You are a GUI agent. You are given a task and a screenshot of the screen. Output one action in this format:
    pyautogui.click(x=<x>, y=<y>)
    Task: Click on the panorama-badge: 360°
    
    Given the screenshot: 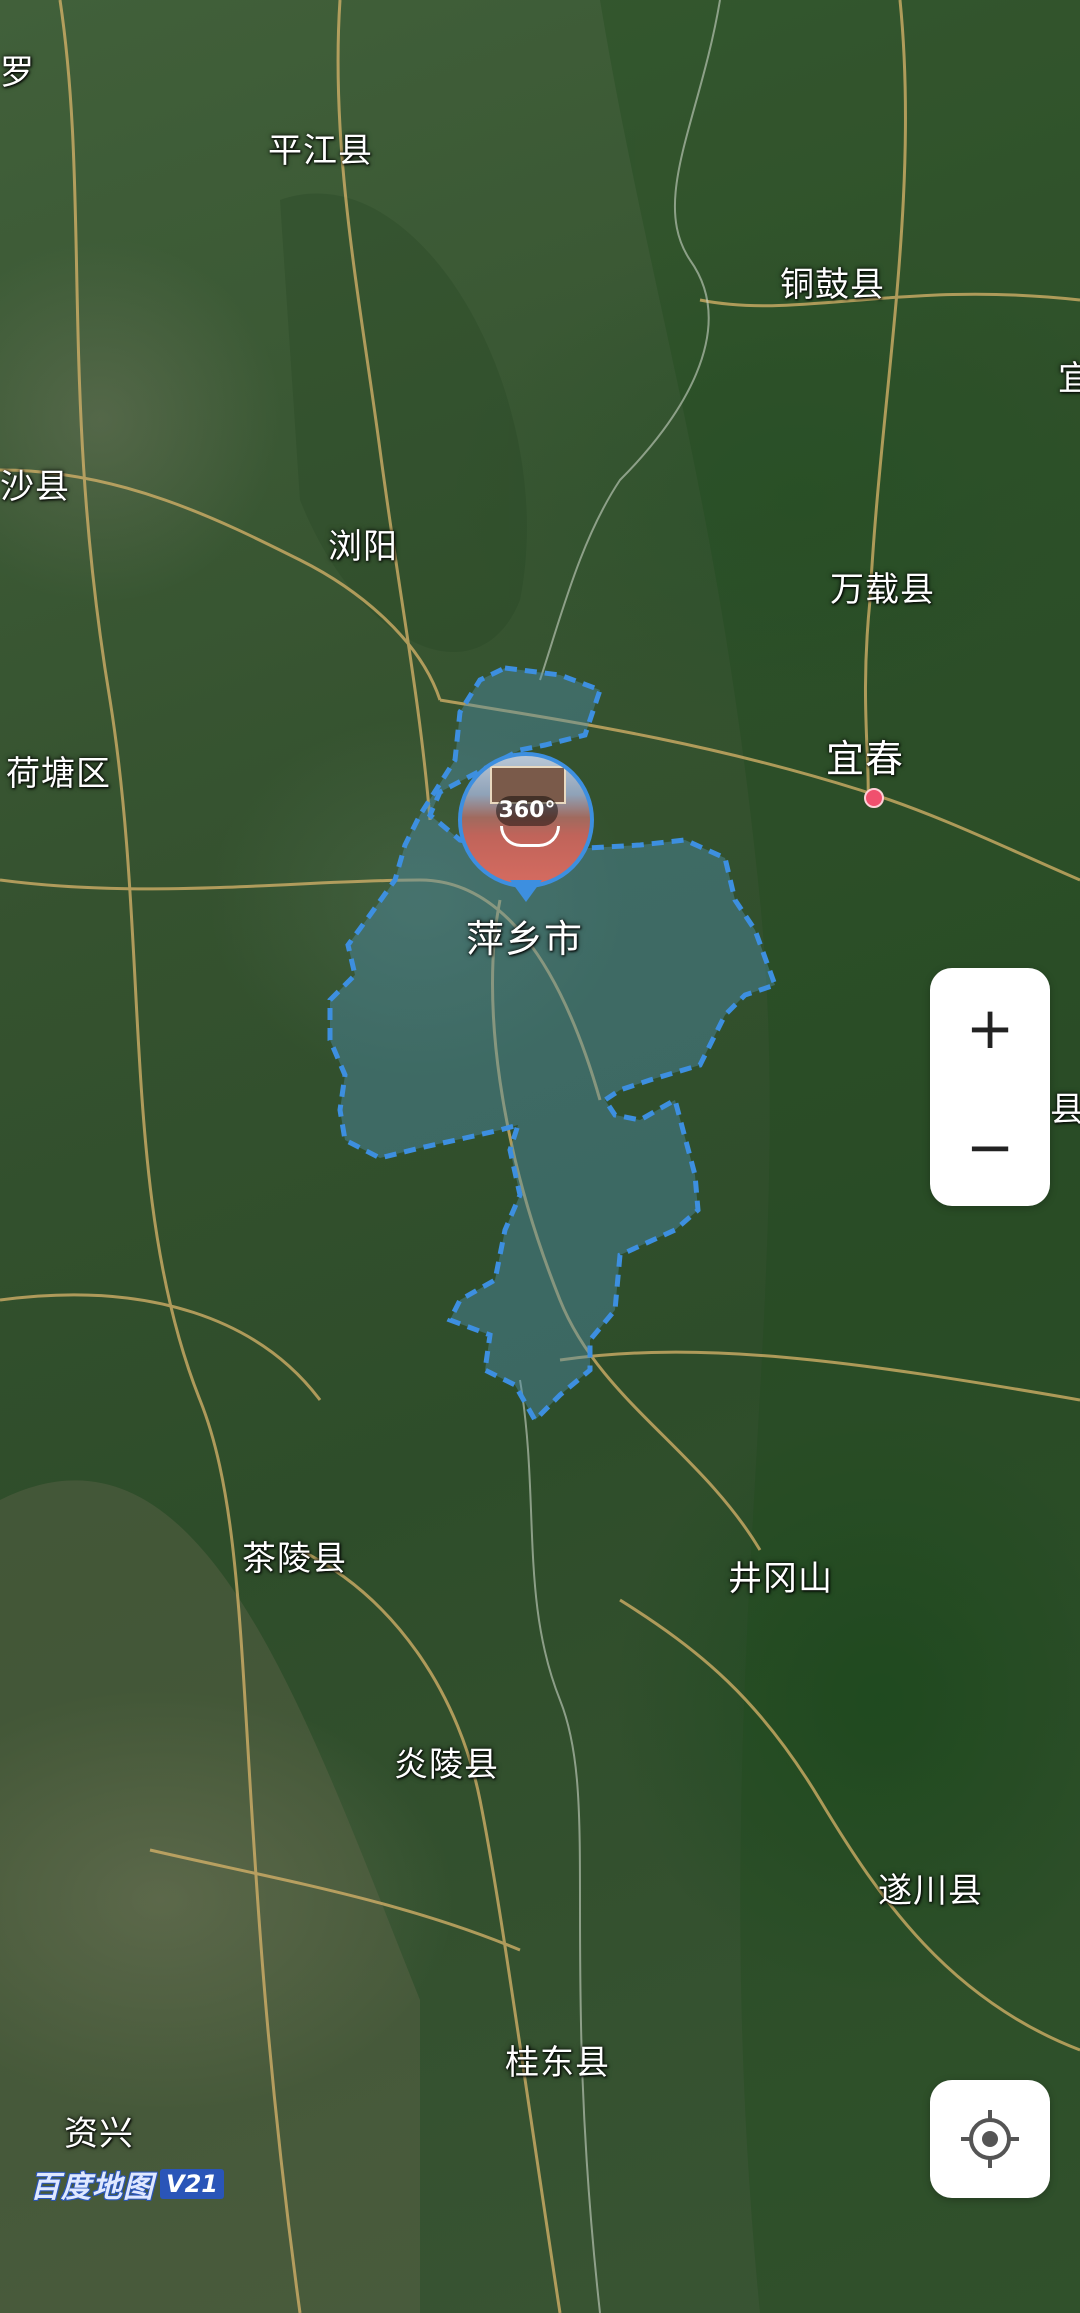 What is the action you would take?
    pyautogui.click(x=527, y=811)
    